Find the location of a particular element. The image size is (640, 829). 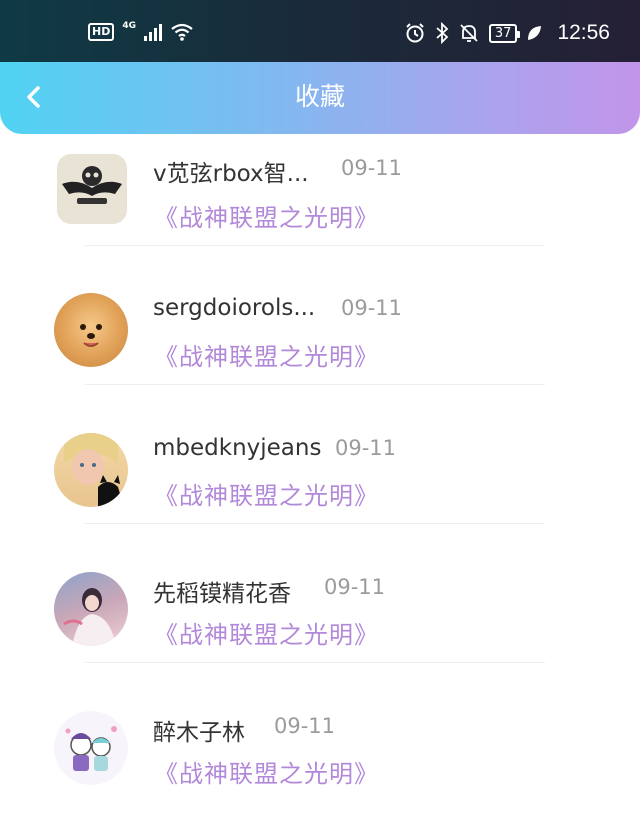

alarm-icon is located at coordinates (415, 33).